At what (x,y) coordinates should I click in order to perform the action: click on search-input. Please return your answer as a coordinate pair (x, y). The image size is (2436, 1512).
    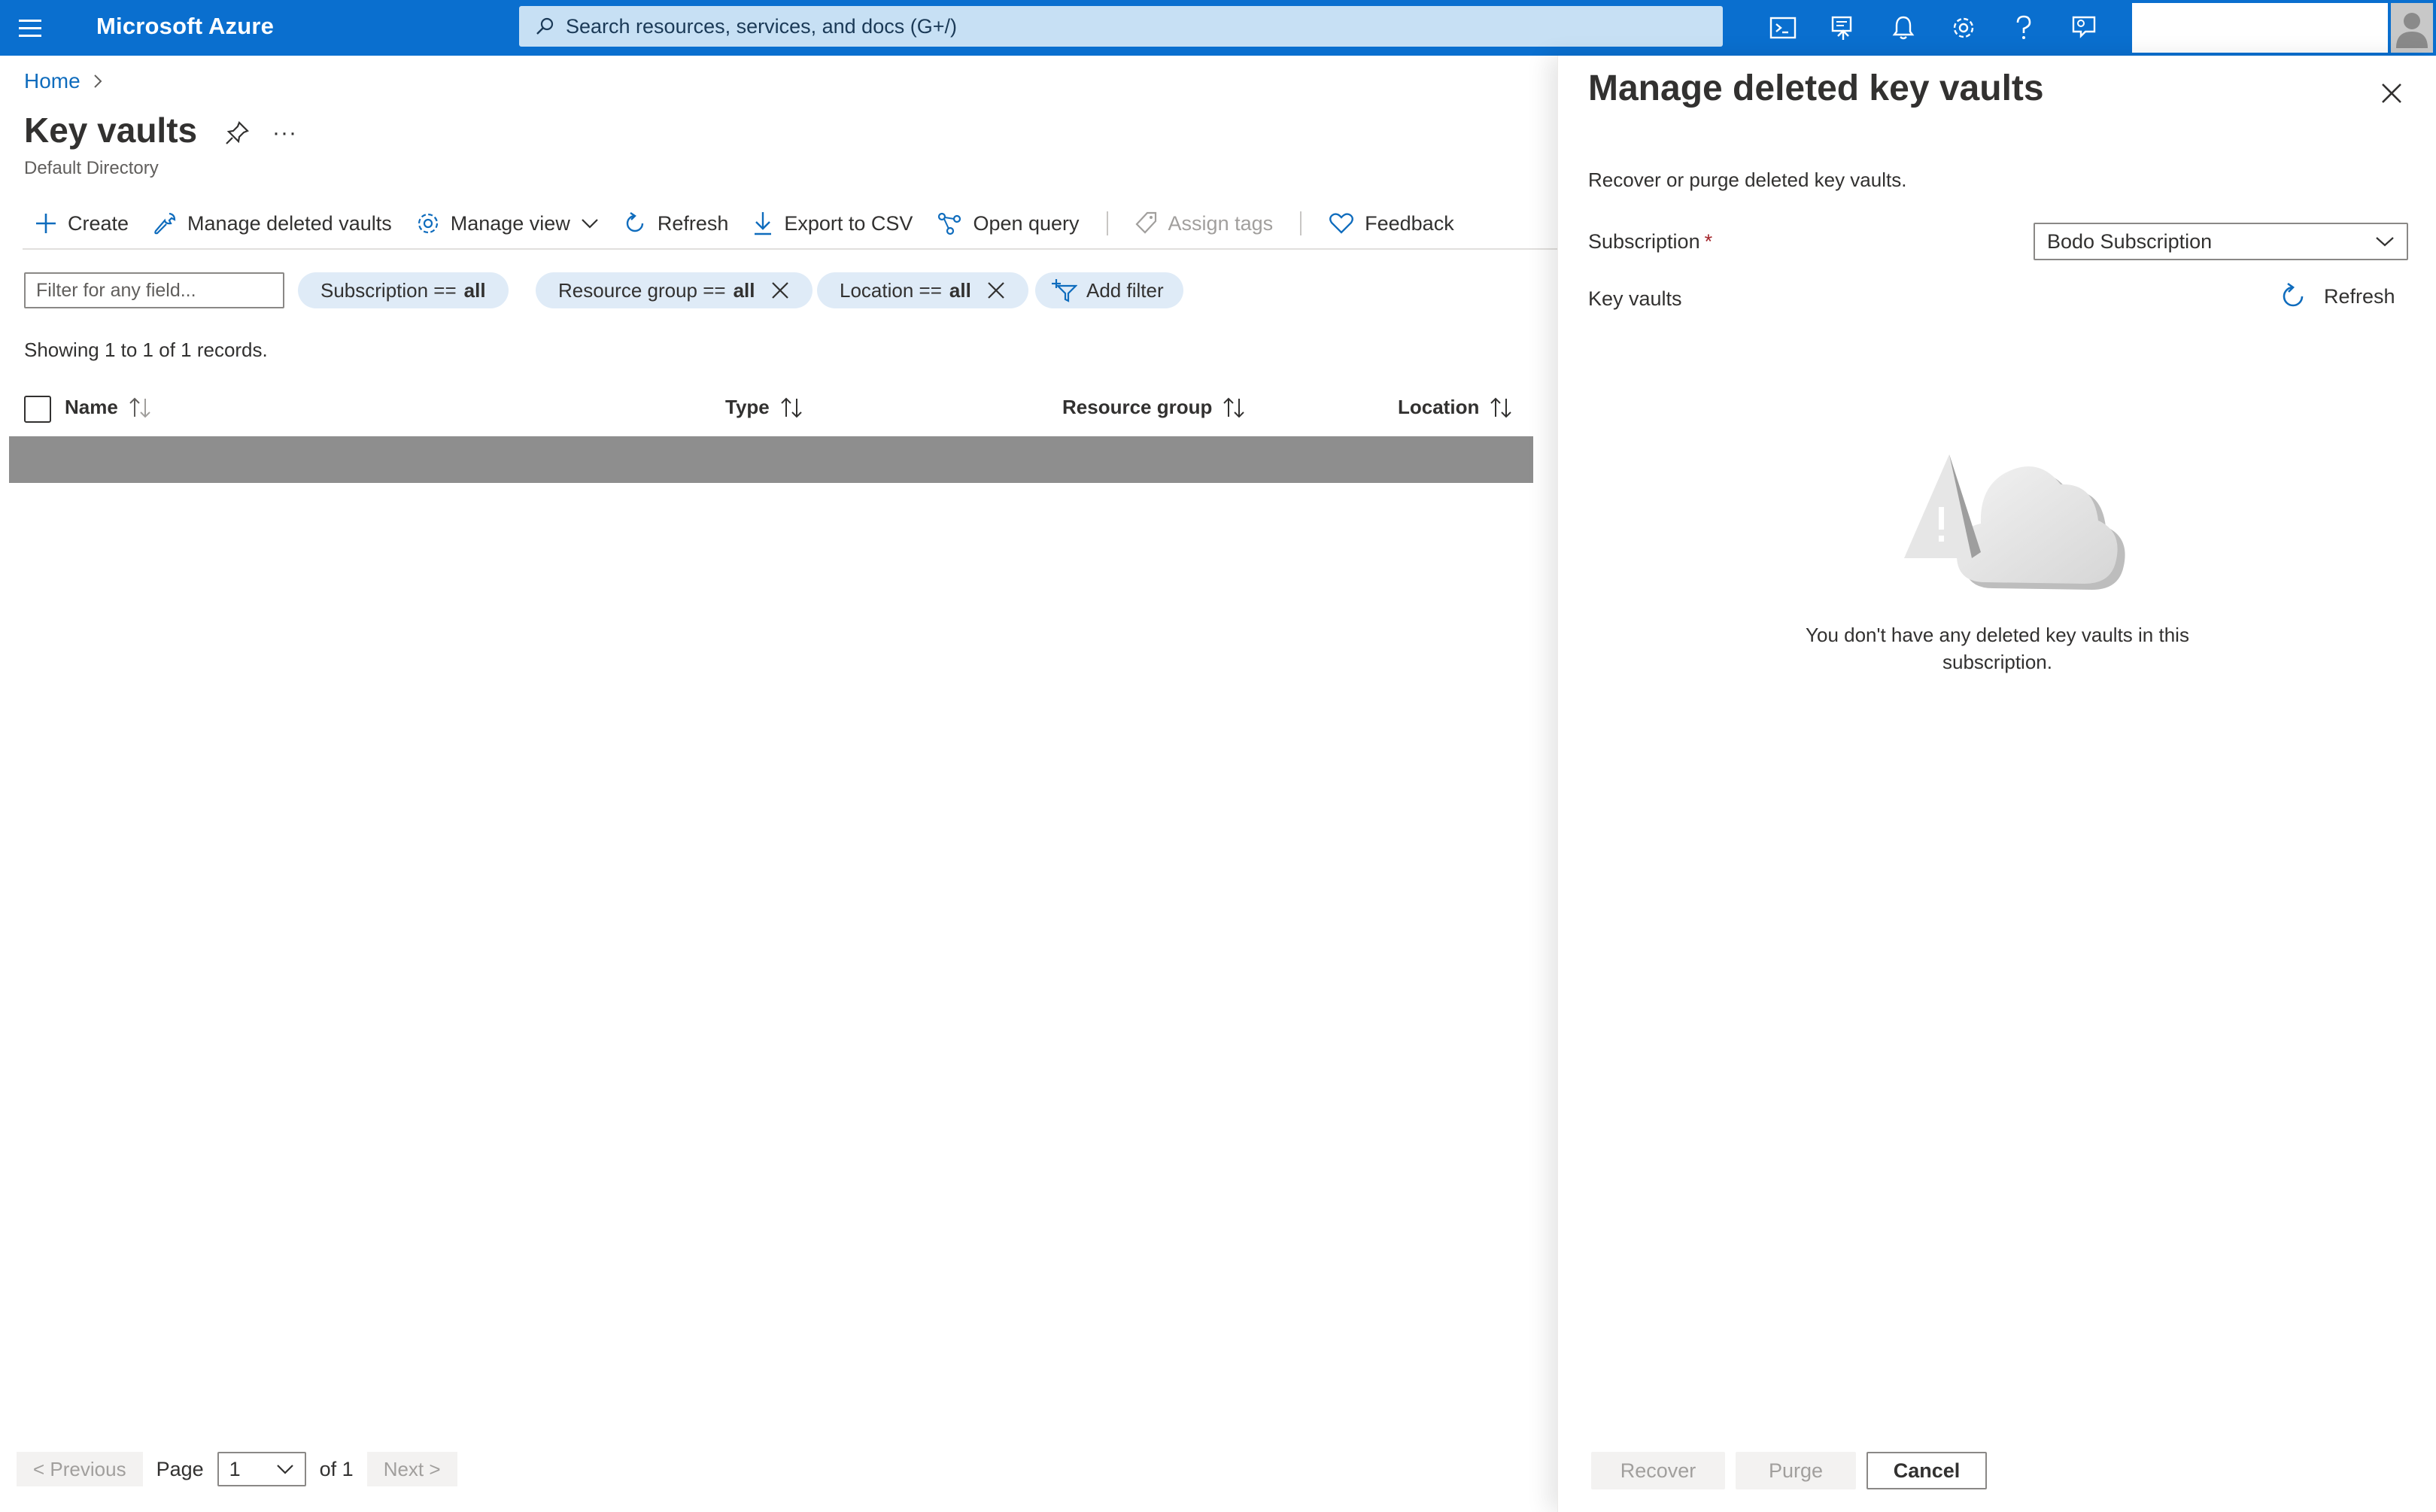
    Looking at the image, I should click on (1143, 26).